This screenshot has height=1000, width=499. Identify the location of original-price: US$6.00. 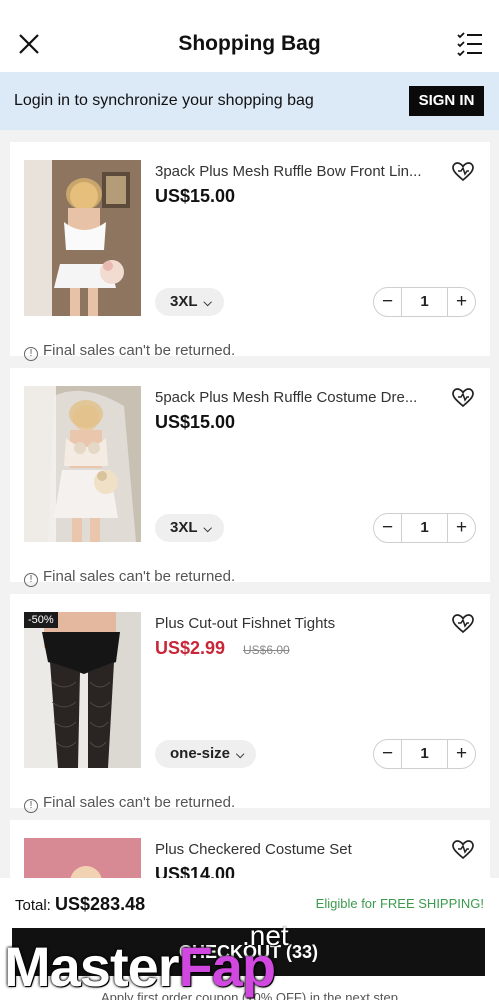
(266, 650).